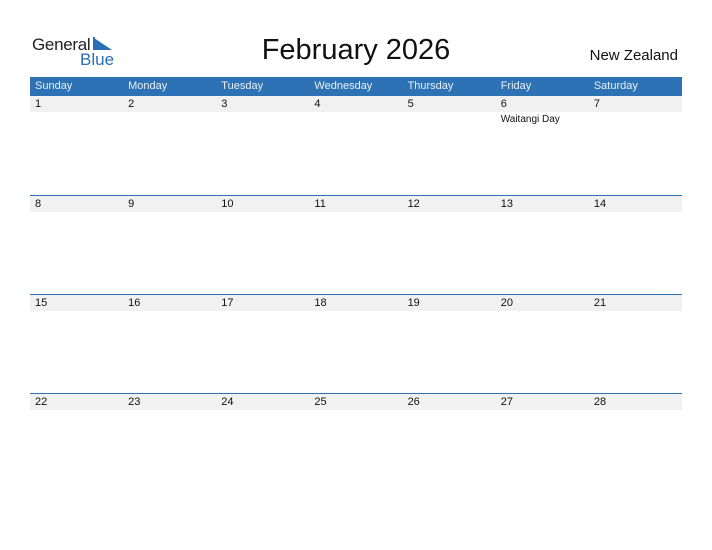 The image size is (712, 550). Describe the element at coordinates (77, 204) in the screenshot. I see `day-number: 8` at that location.